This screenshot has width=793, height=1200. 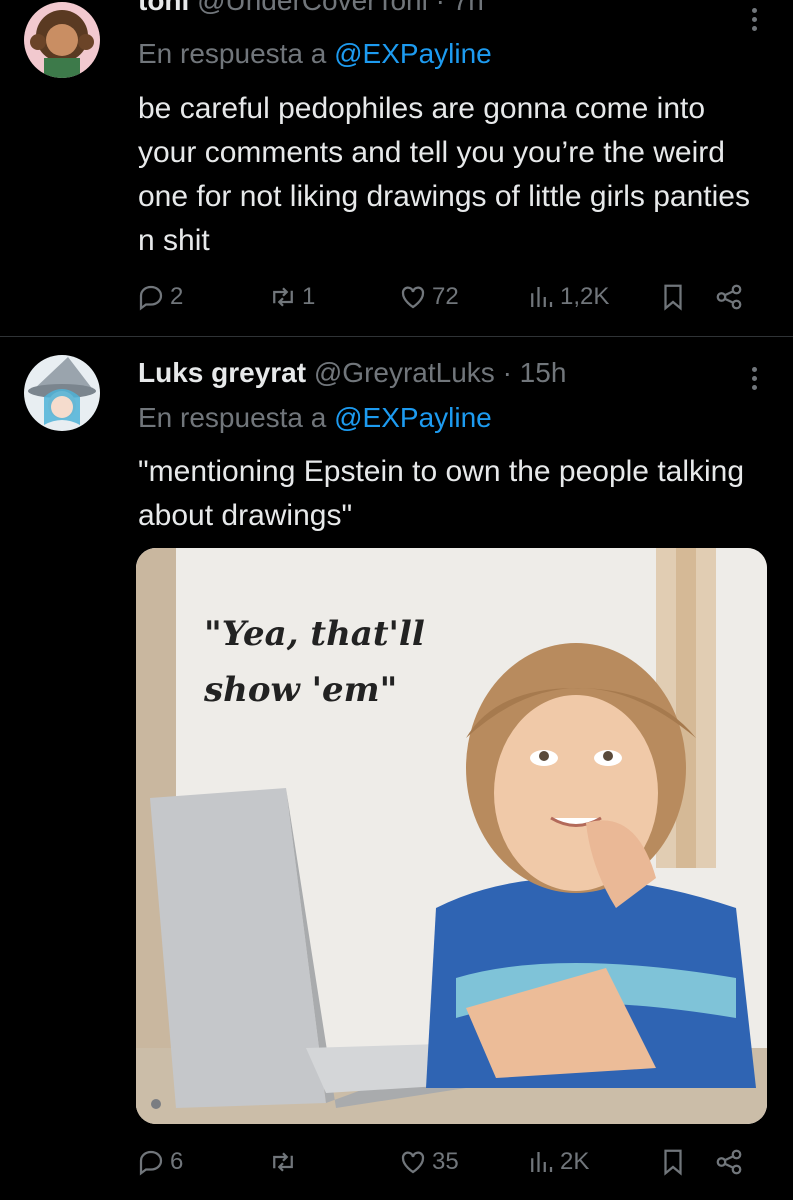 What do you see at coordinates (468, 8) in the screenshot?
I see `timestamp: 7h` at bounding box center [468, 8].